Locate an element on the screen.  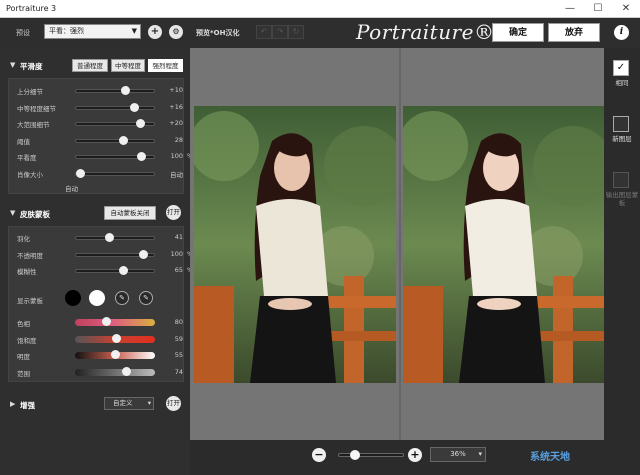
redo-icon: ↷ is located at coordinates (280, 32).